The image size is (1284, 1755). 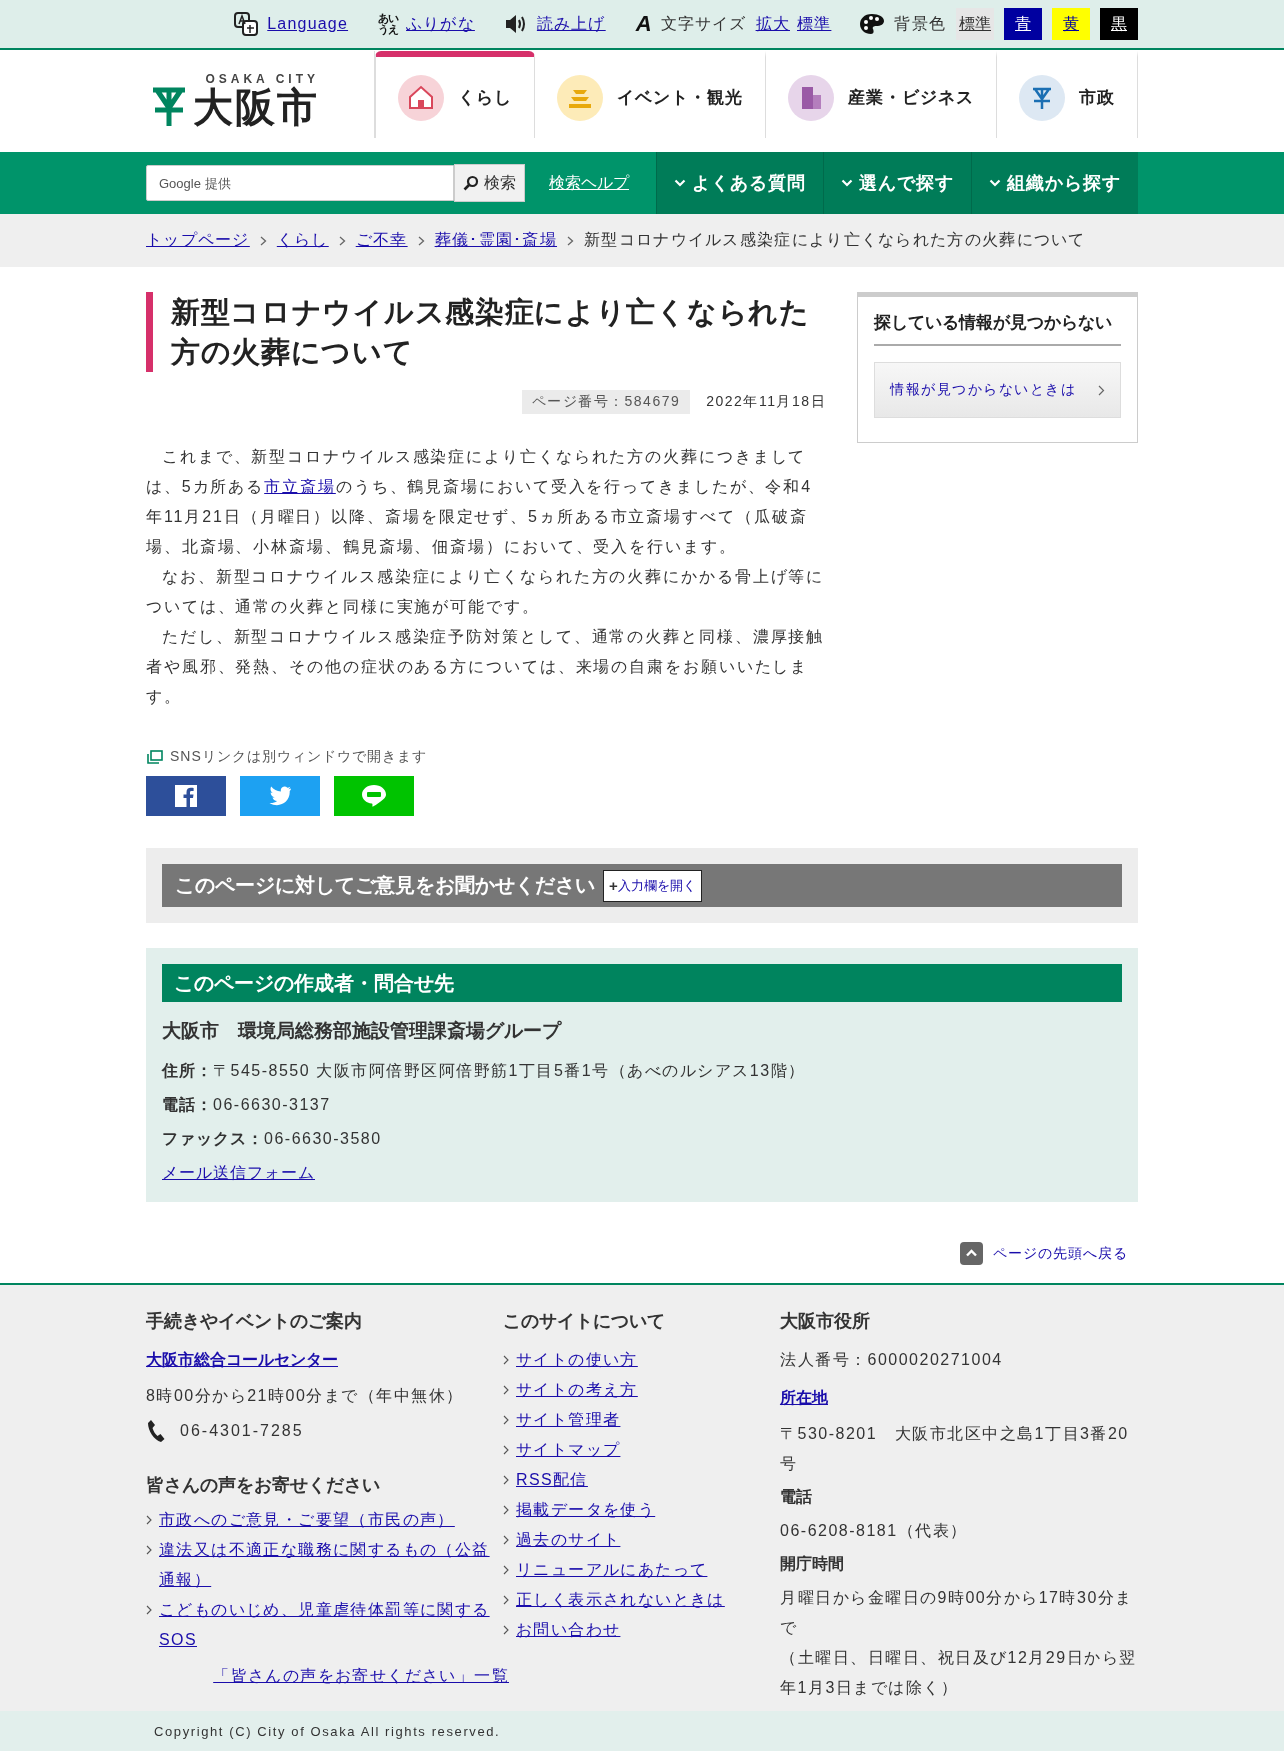 I want to click on logo-name: 大阪市, so click(x=256, y=107).